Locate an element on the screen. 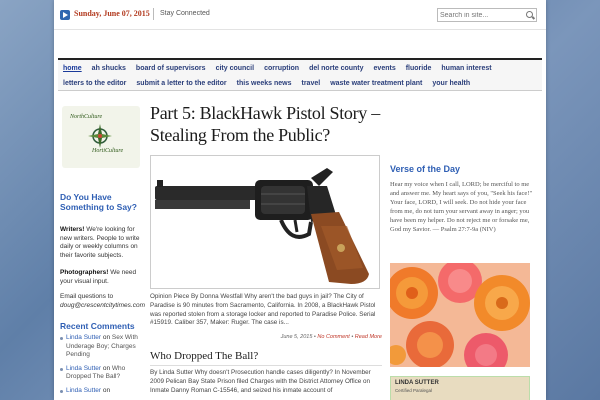  writers-label: Writers! is located at coordinates (72, 229).